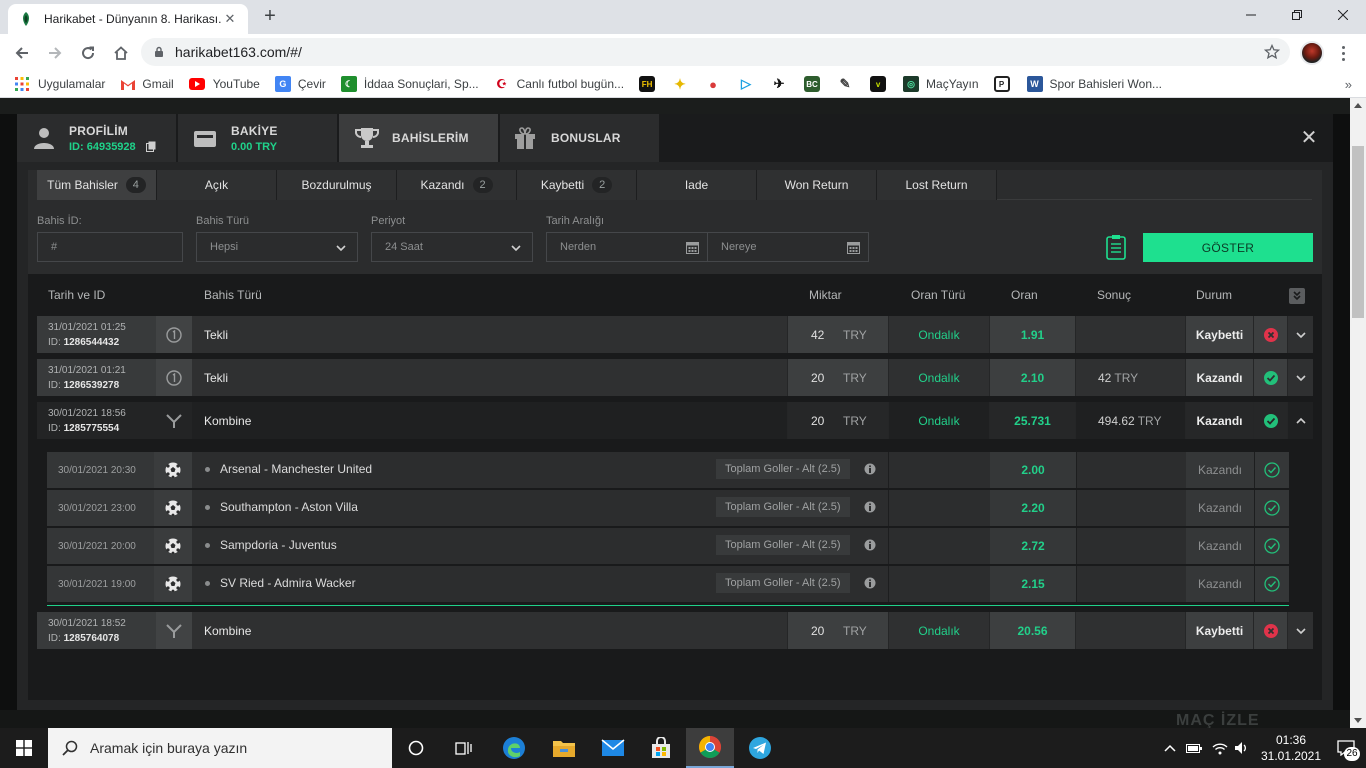 The image size is (1366, 768). What do you see at coordinates (1312, 53) in the screenshot?
I see `profile-avatar` at bounding box center [1312, 53].